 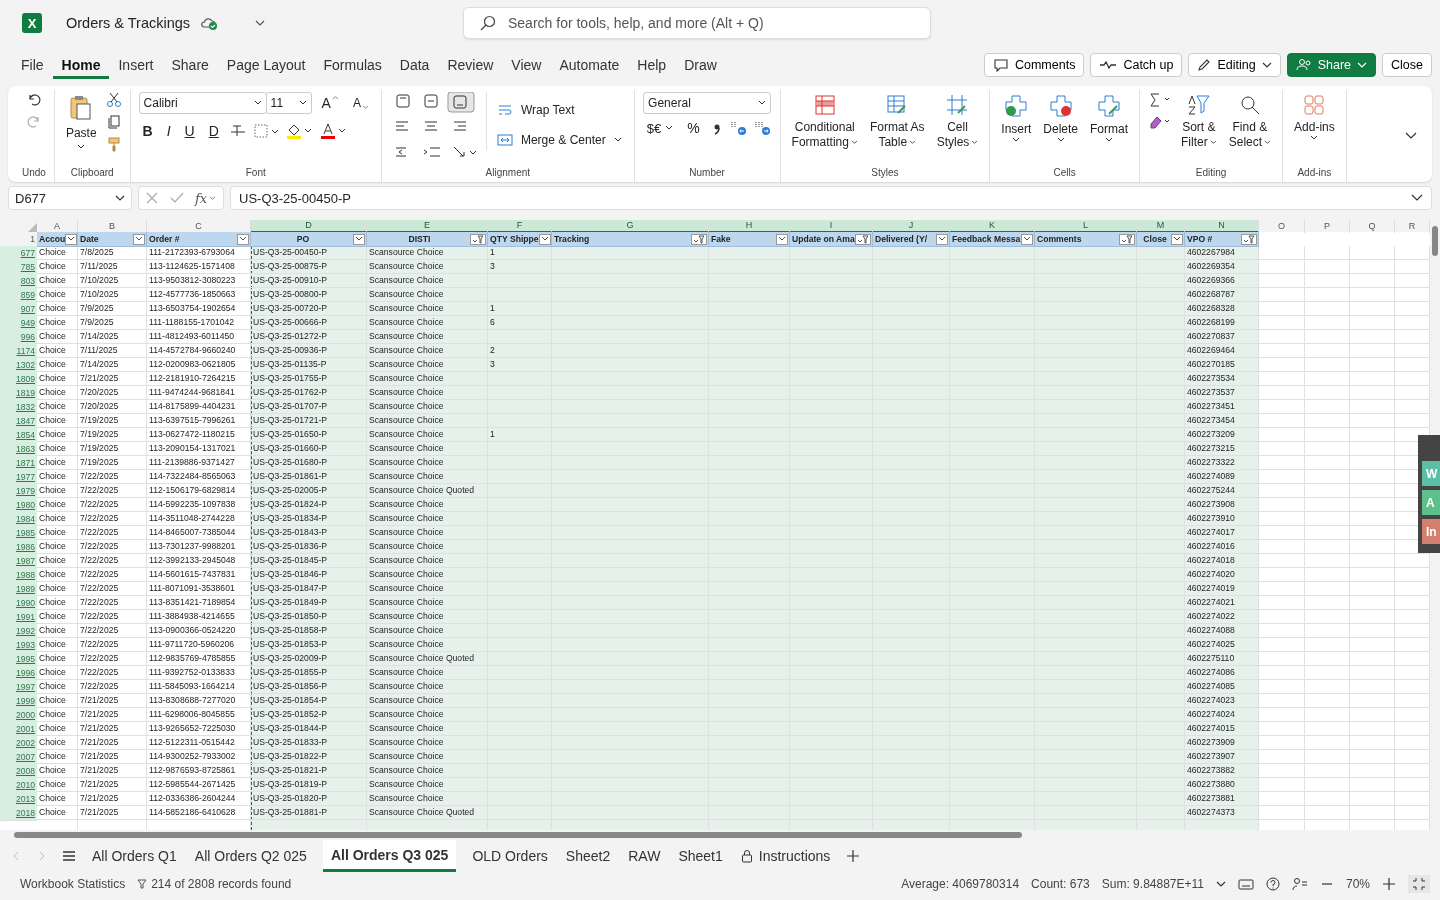 I want to click on group-label: Cells, so click(x=1064, y=173).